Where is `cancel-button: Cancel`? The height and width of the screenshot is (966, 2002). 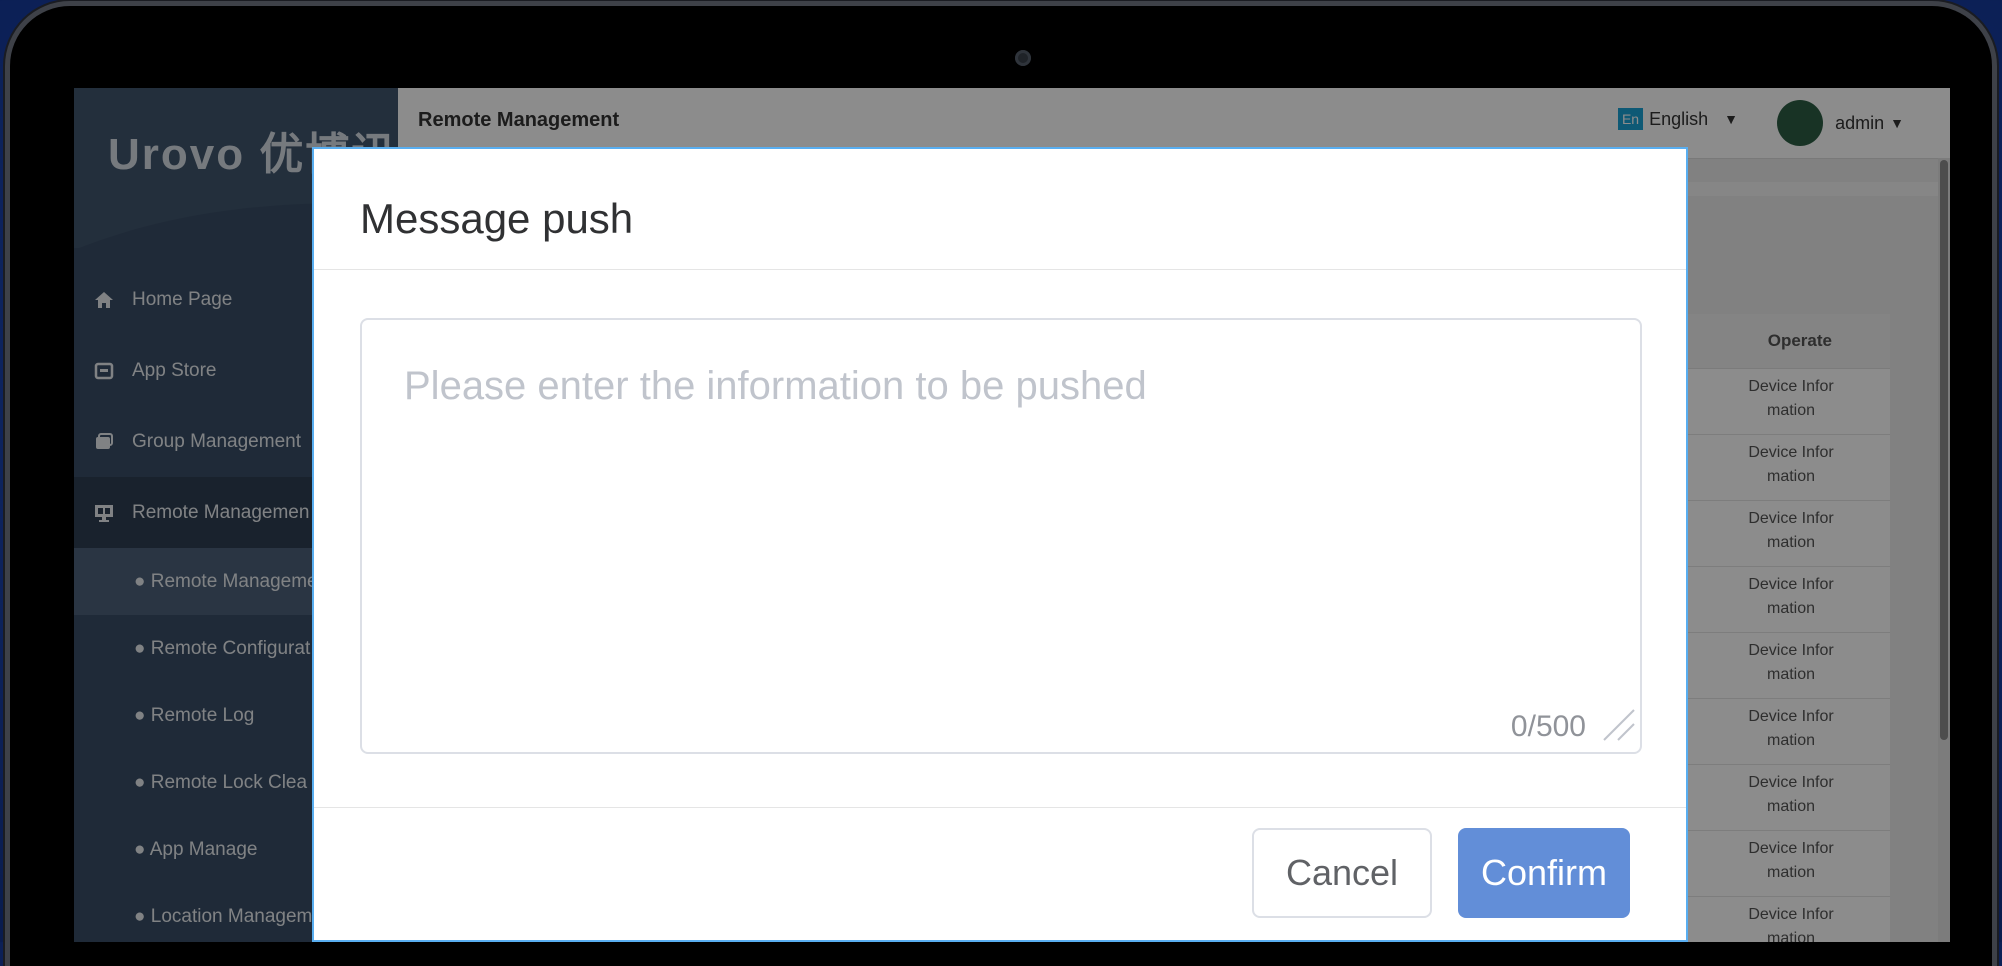
cancel-button: Cancel is located at coordinates (1342, 873).